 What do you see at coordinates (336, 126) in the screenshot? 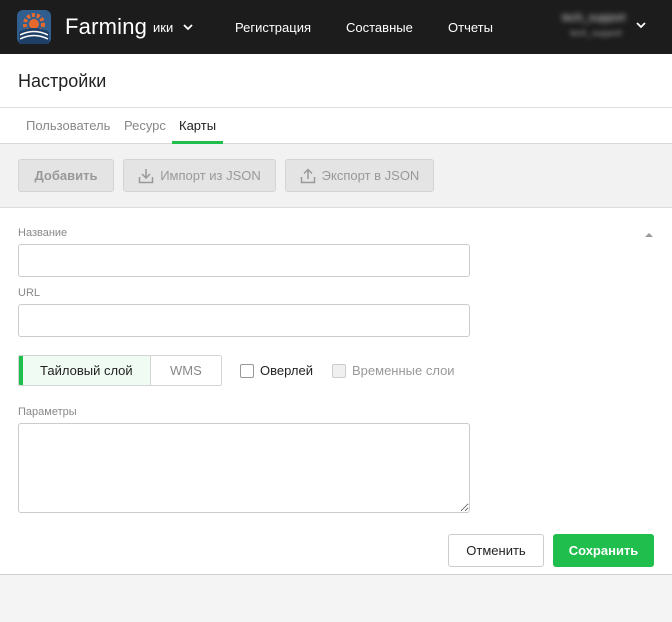
I see `settings-tabs: Пользователь Ресурс Карты` at bounding box center [336, 126].